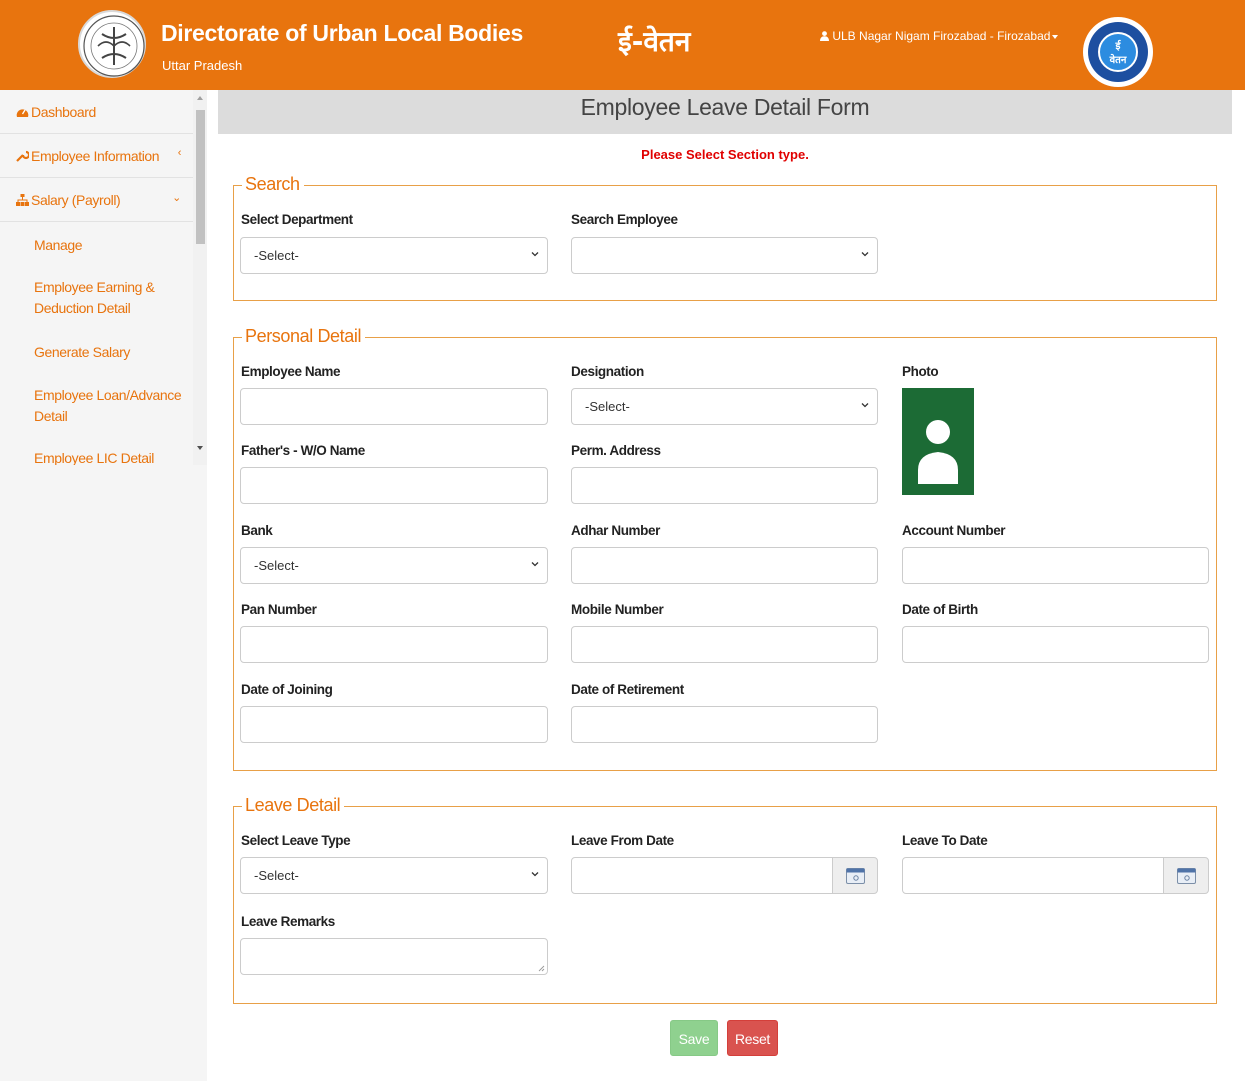  I want to click on perm-address-label: Perm. Address, so click(616, 450).